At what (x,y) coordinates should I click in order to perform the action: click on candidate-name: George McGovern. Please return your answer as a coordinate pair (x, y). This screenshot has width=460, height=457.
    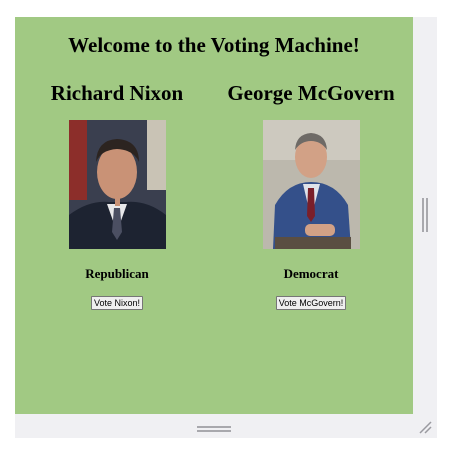
    Looking at the image, I should click on (311, 93).